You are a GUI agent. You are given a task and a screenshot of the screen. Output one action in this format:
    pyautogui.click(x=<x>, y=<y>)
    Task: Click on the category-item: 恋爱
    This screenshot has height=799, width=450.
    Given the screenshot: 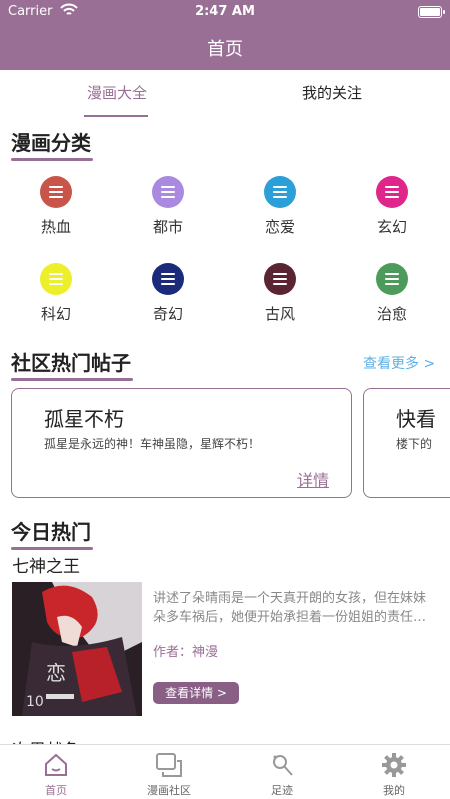 What is the action you would take?
    pyautogui.click(x=280, y=206)
    